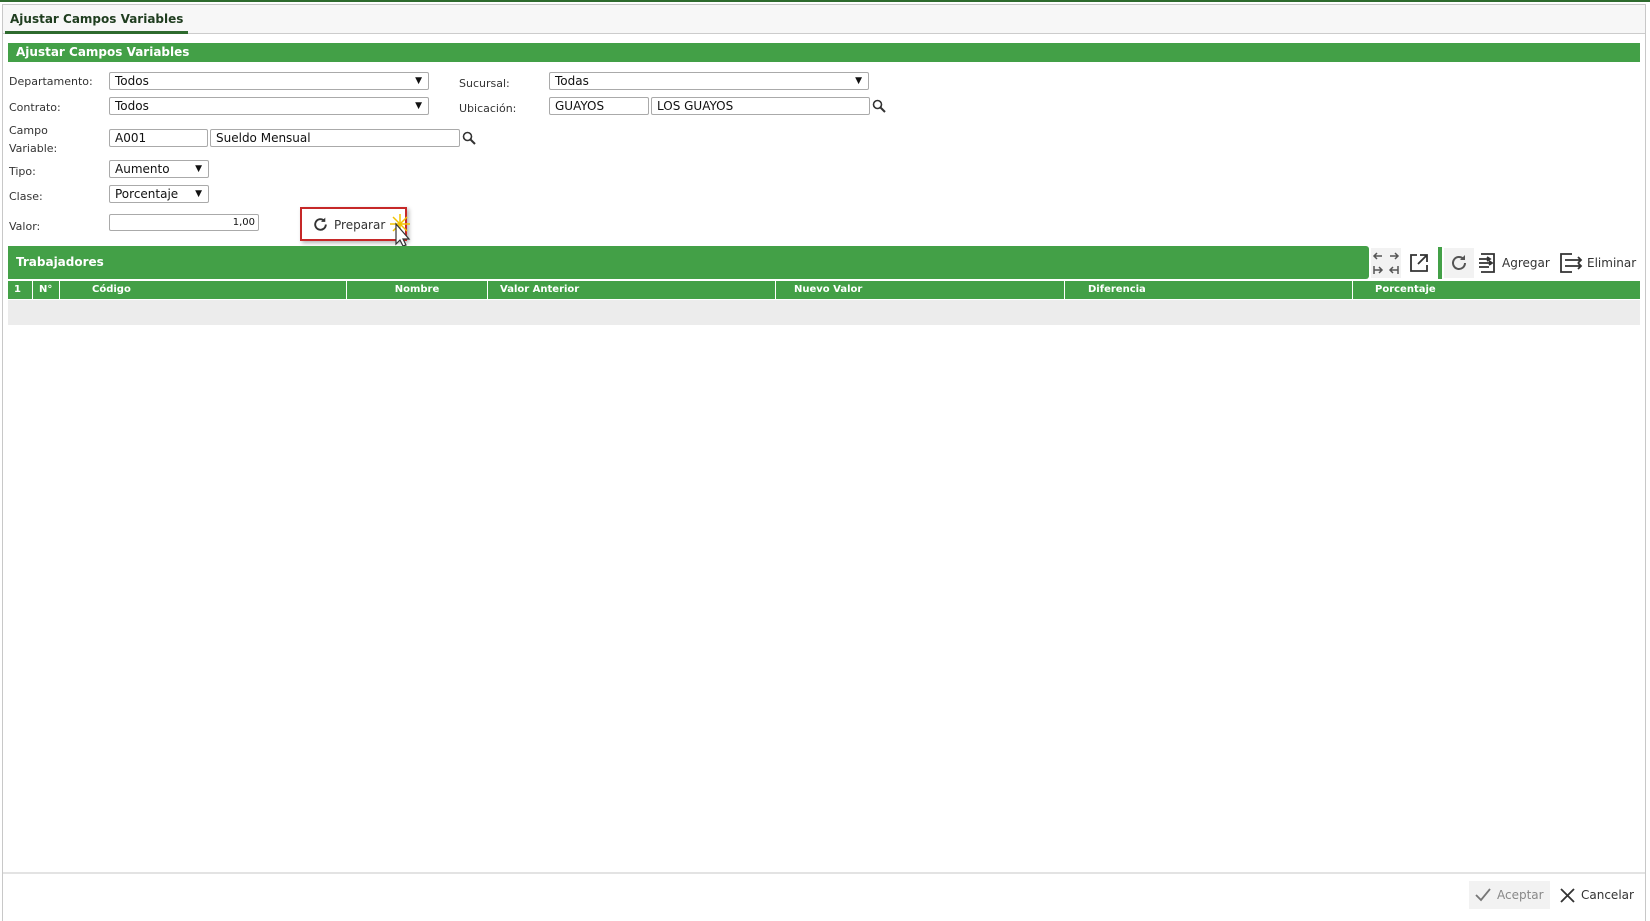 The height and width of the screenshot is (921, 1650). Describe the element at coordinates (33, 140) in the screenshot. I see `campo-variable-label: Campo Variable:` at that location.